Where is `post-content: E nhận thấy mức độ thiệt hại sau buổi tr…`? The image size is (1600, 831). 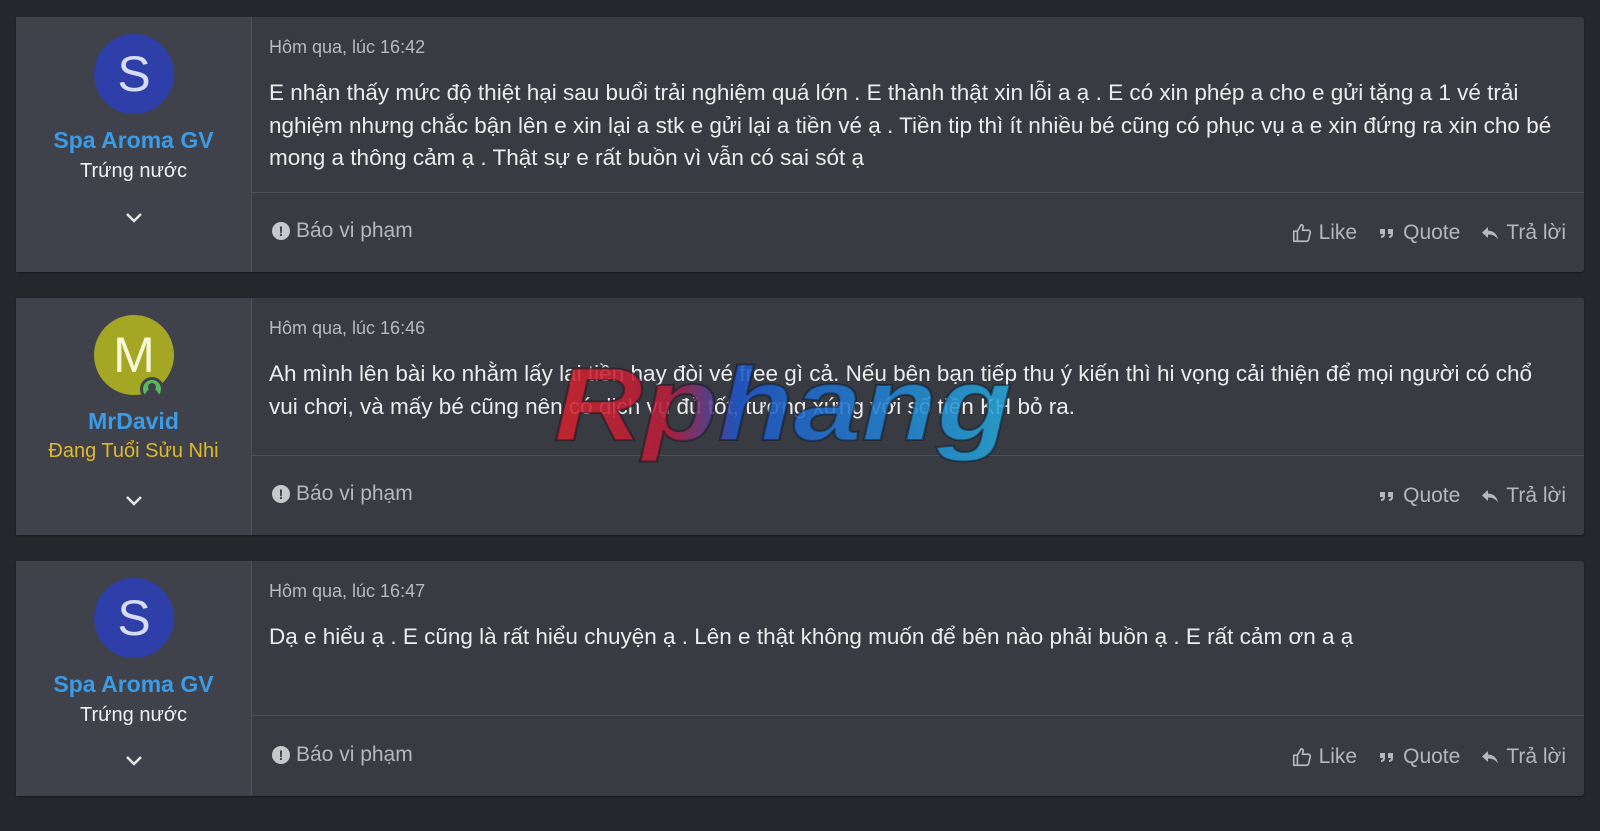
post-content: E nhận thấy mức độ thiệt hại sau buổi tr… is located at coordinates (910, 125).